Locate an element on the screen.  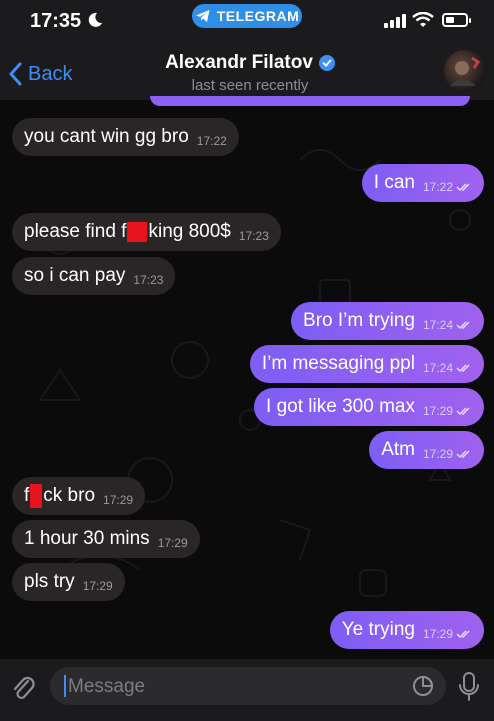
telegram-pill-label: TELEGRAM is located at coordinates (258, 16).